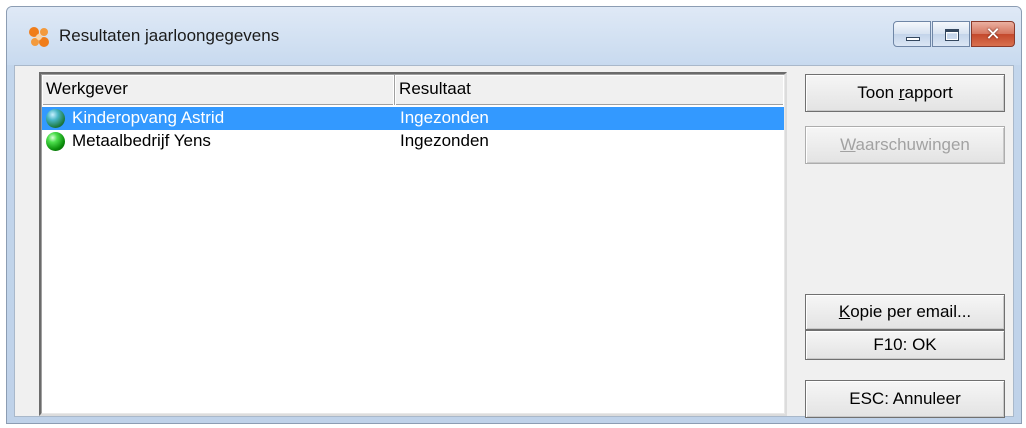 This screenshot has height=428, width=1026. Describe the element at coordinates (589, 90) in the screenshot. I see `column-header-resultaat: Resultaat` at that location.